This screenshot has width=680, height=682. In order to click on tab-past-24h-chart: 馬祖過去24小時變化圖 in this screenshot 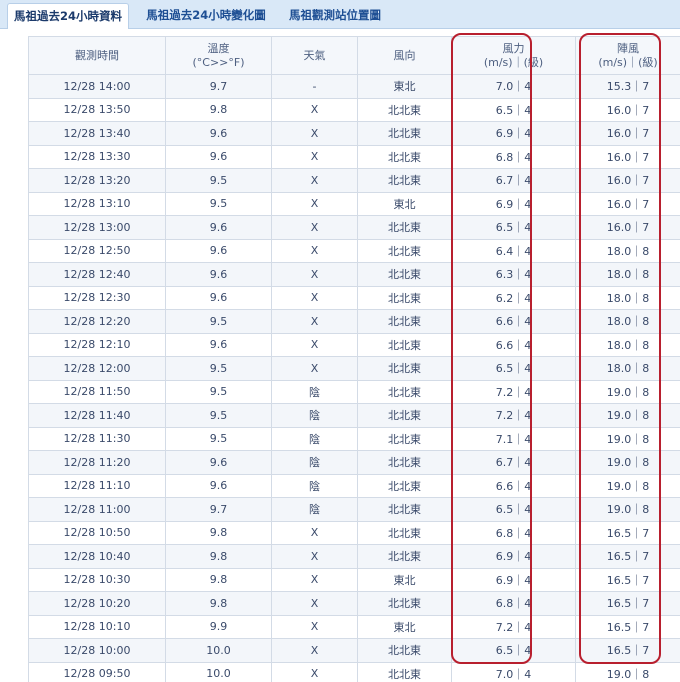, I will do `click(206, 15)`.